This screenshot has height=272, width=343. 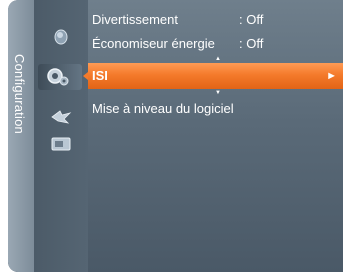 I want to click on menu-item-label: ISI, so click(x=100, y=75).